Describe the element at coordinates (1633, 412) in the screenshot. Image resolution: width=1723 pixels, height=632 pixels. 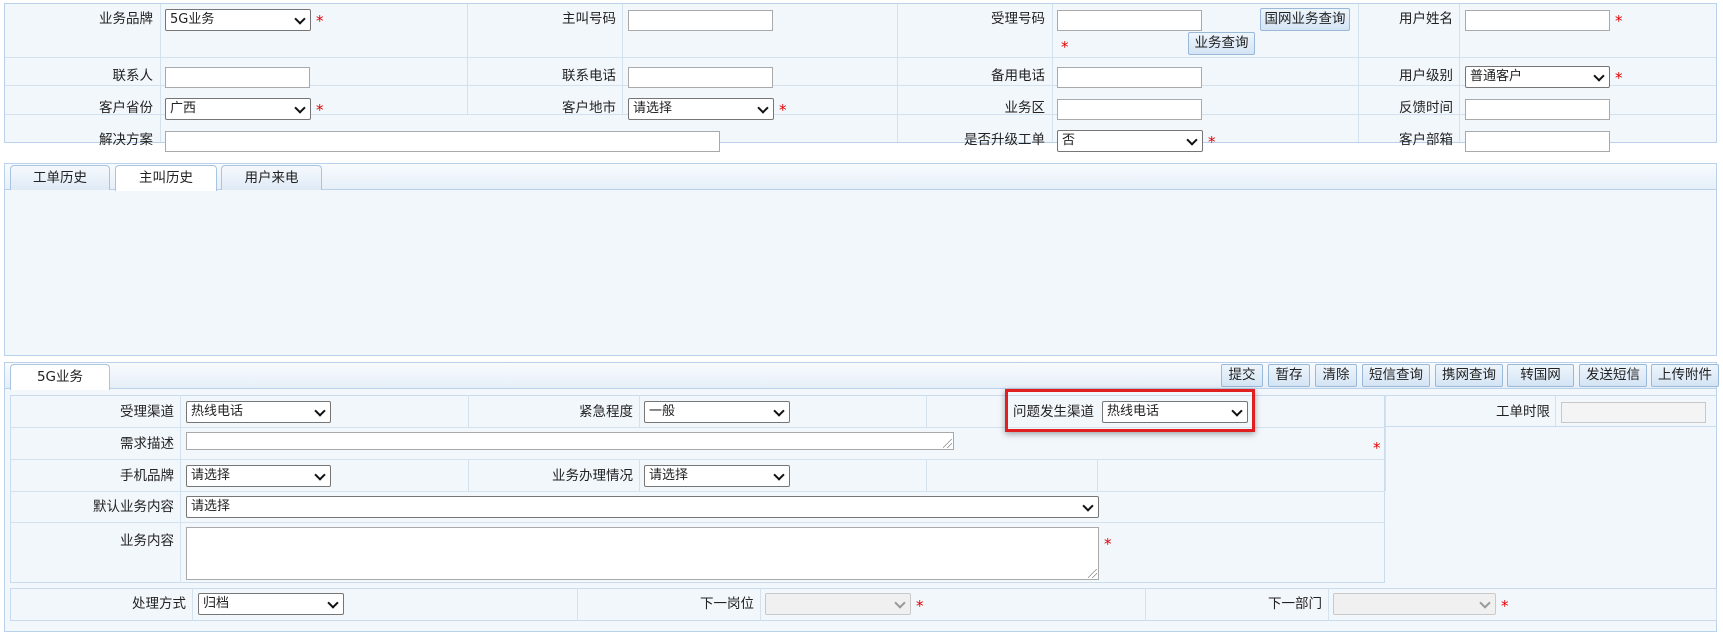
I see `ticket-deadline-input` at that location.